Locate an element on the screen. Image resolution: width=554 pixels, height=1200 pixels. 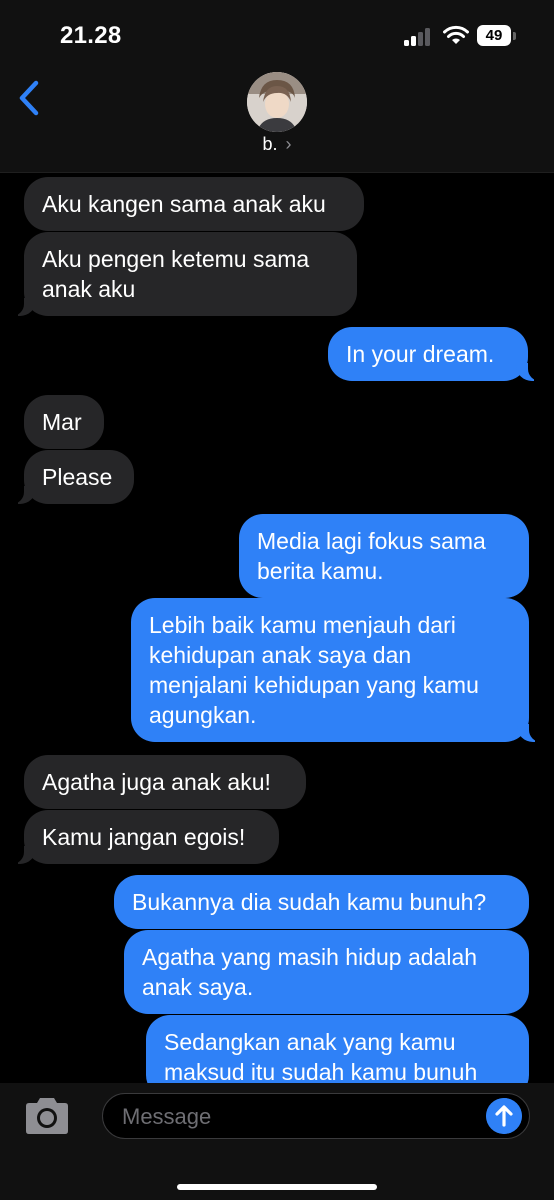
status-time: 21.28 is located at coordinates (91, 35).